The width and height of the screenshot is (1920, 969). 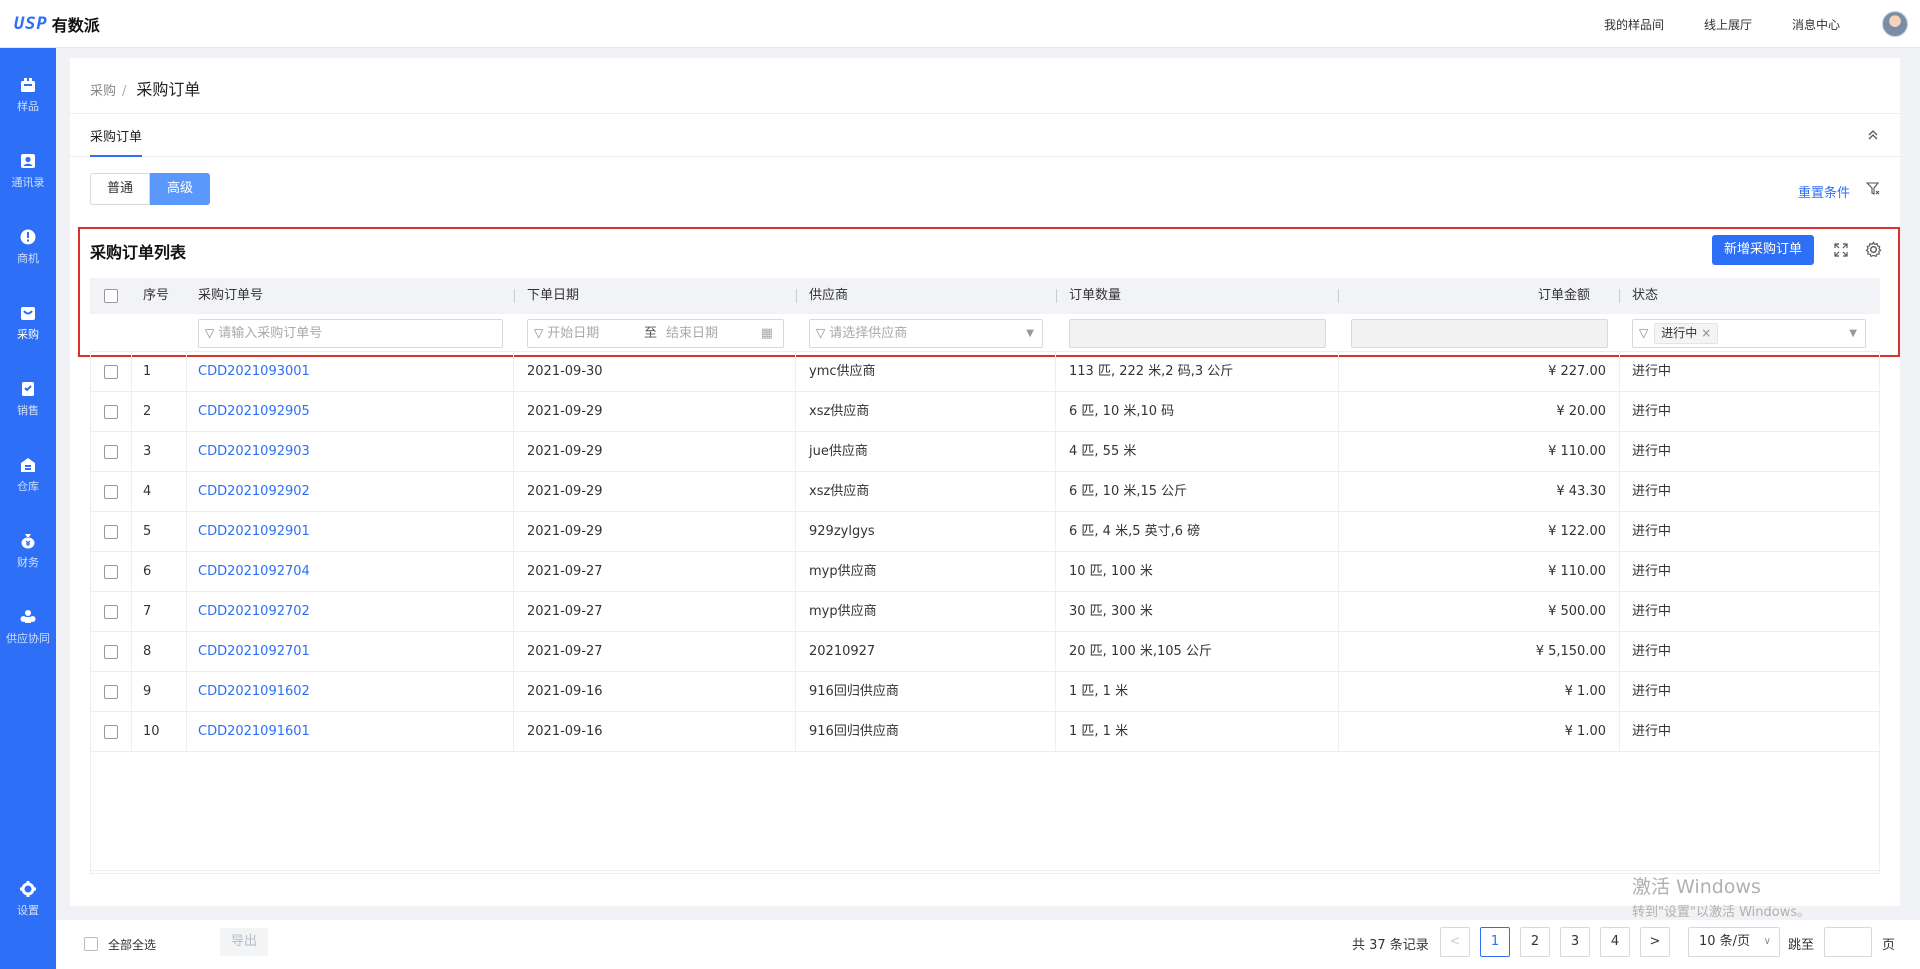 What do you see at coordinates (1841, 250) in the screenshot?
I see `fullscreen-icon` at bounding box center [1841, 250].